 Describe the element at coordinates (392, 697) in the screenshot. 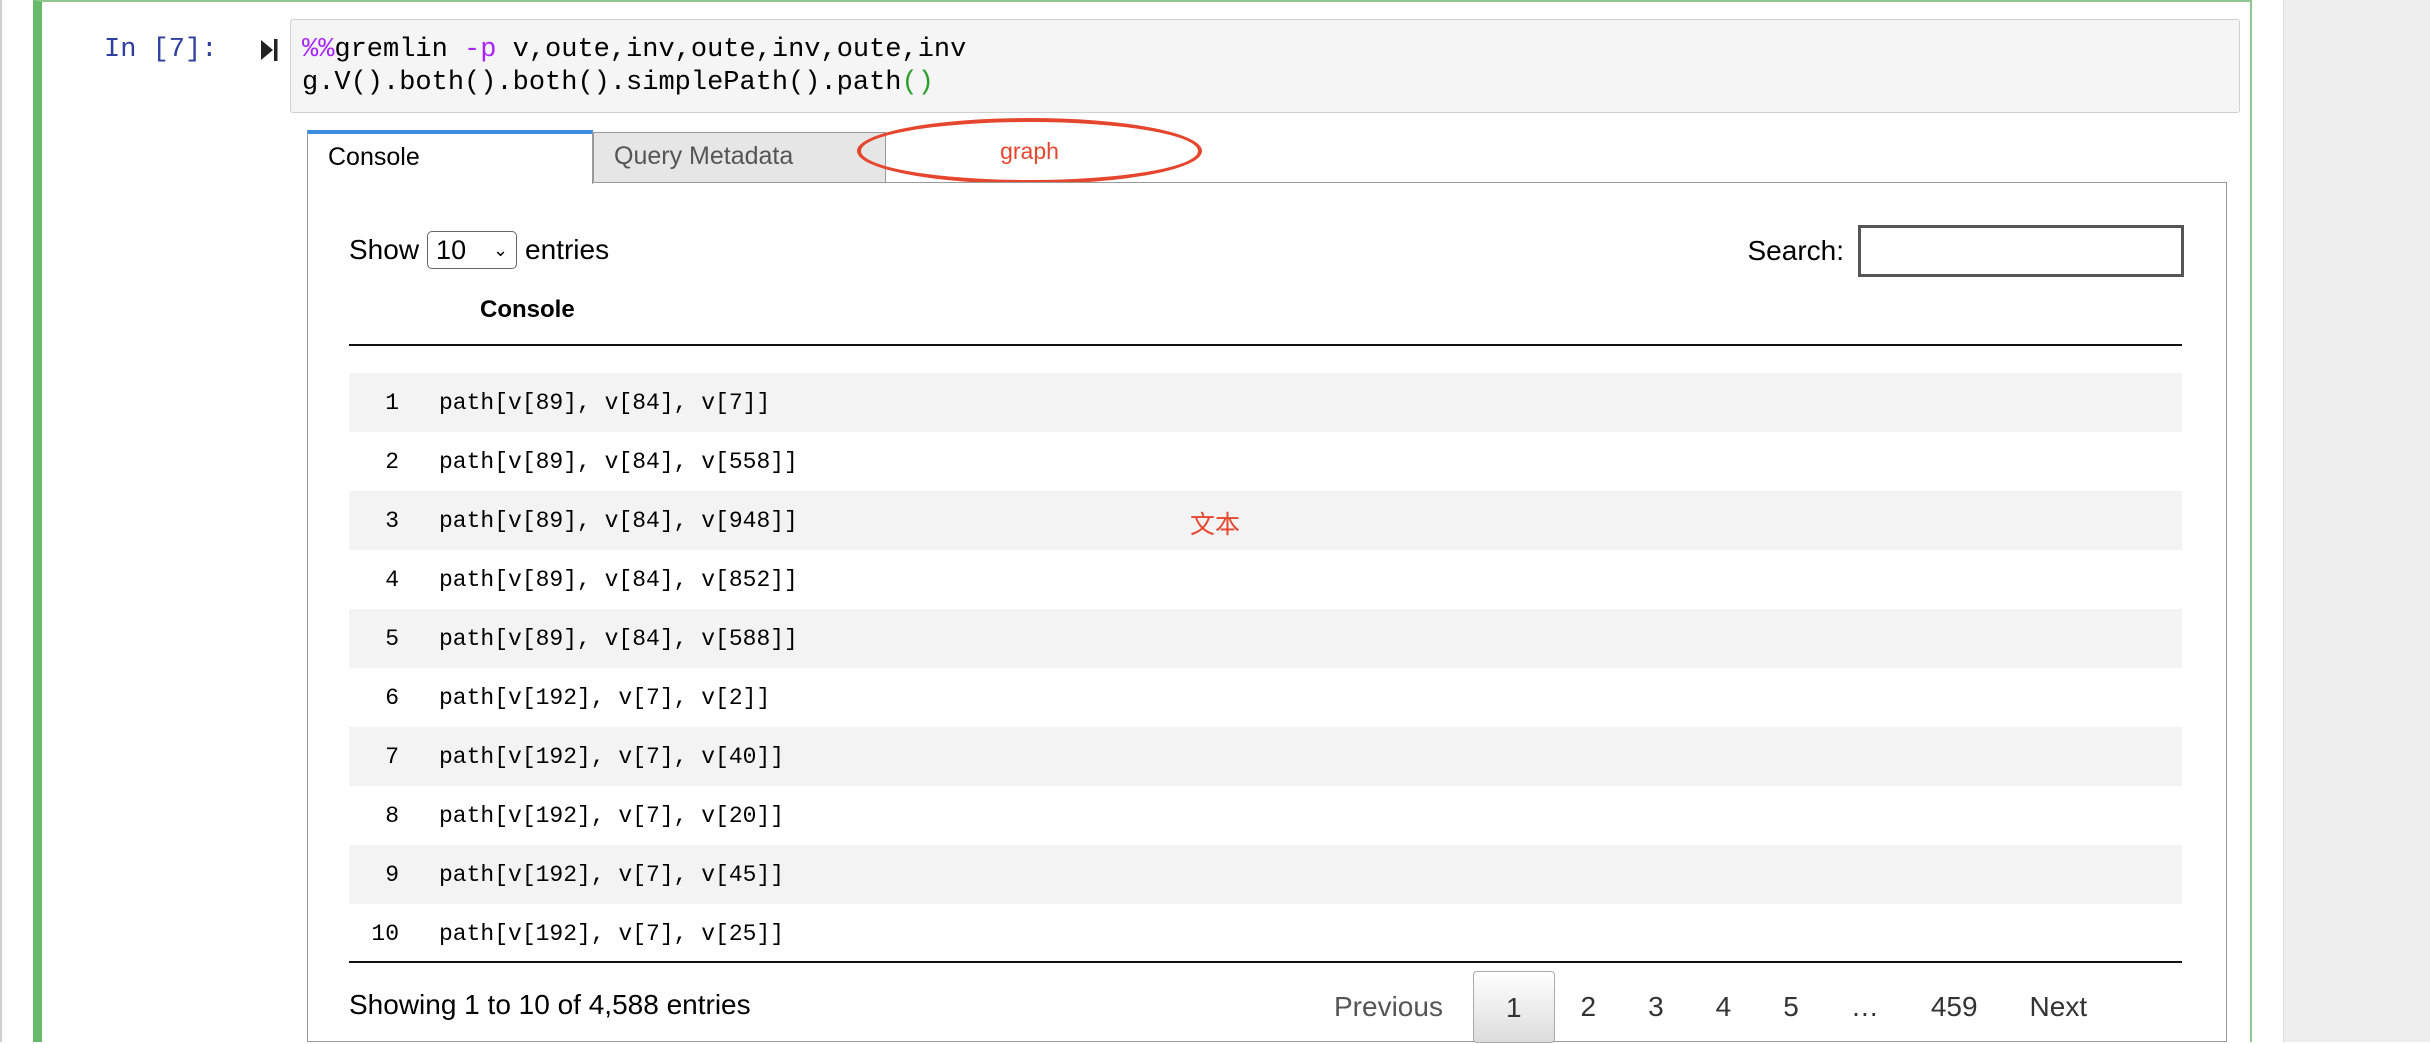

I see `row-index: 6` at that location.